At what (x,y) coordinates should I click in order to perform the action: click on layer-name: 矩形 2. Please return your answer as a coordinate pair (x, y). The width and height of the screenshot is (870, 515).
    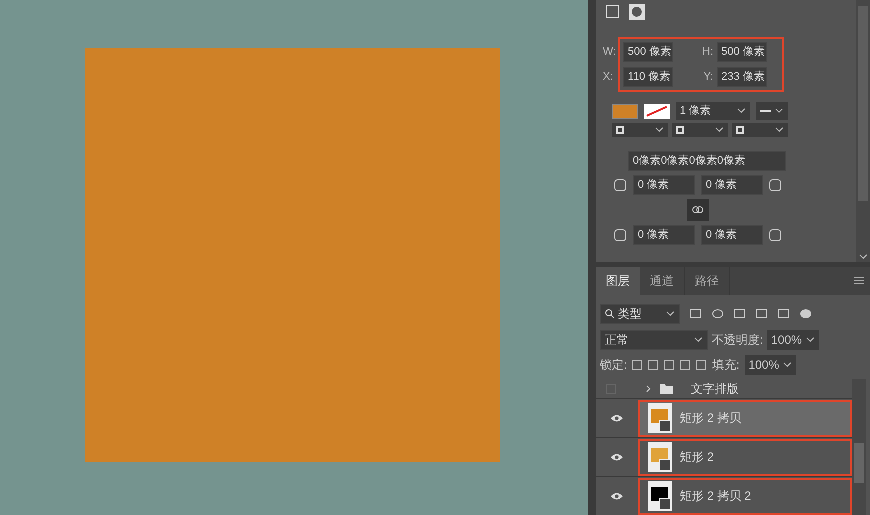
    Looking at the image, I should click on (697, 457).